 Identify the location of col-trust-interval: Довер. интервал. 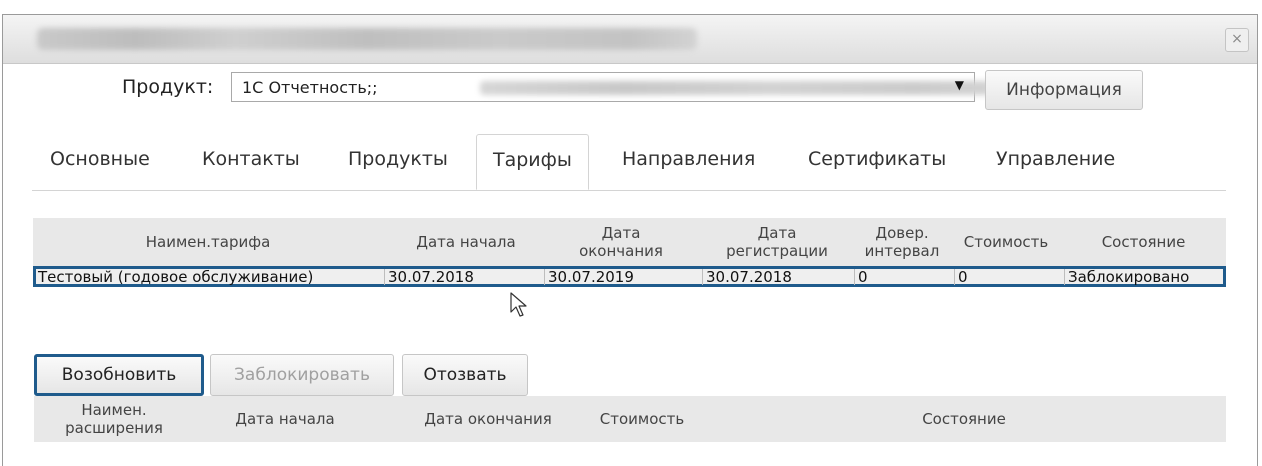
(902, 242).